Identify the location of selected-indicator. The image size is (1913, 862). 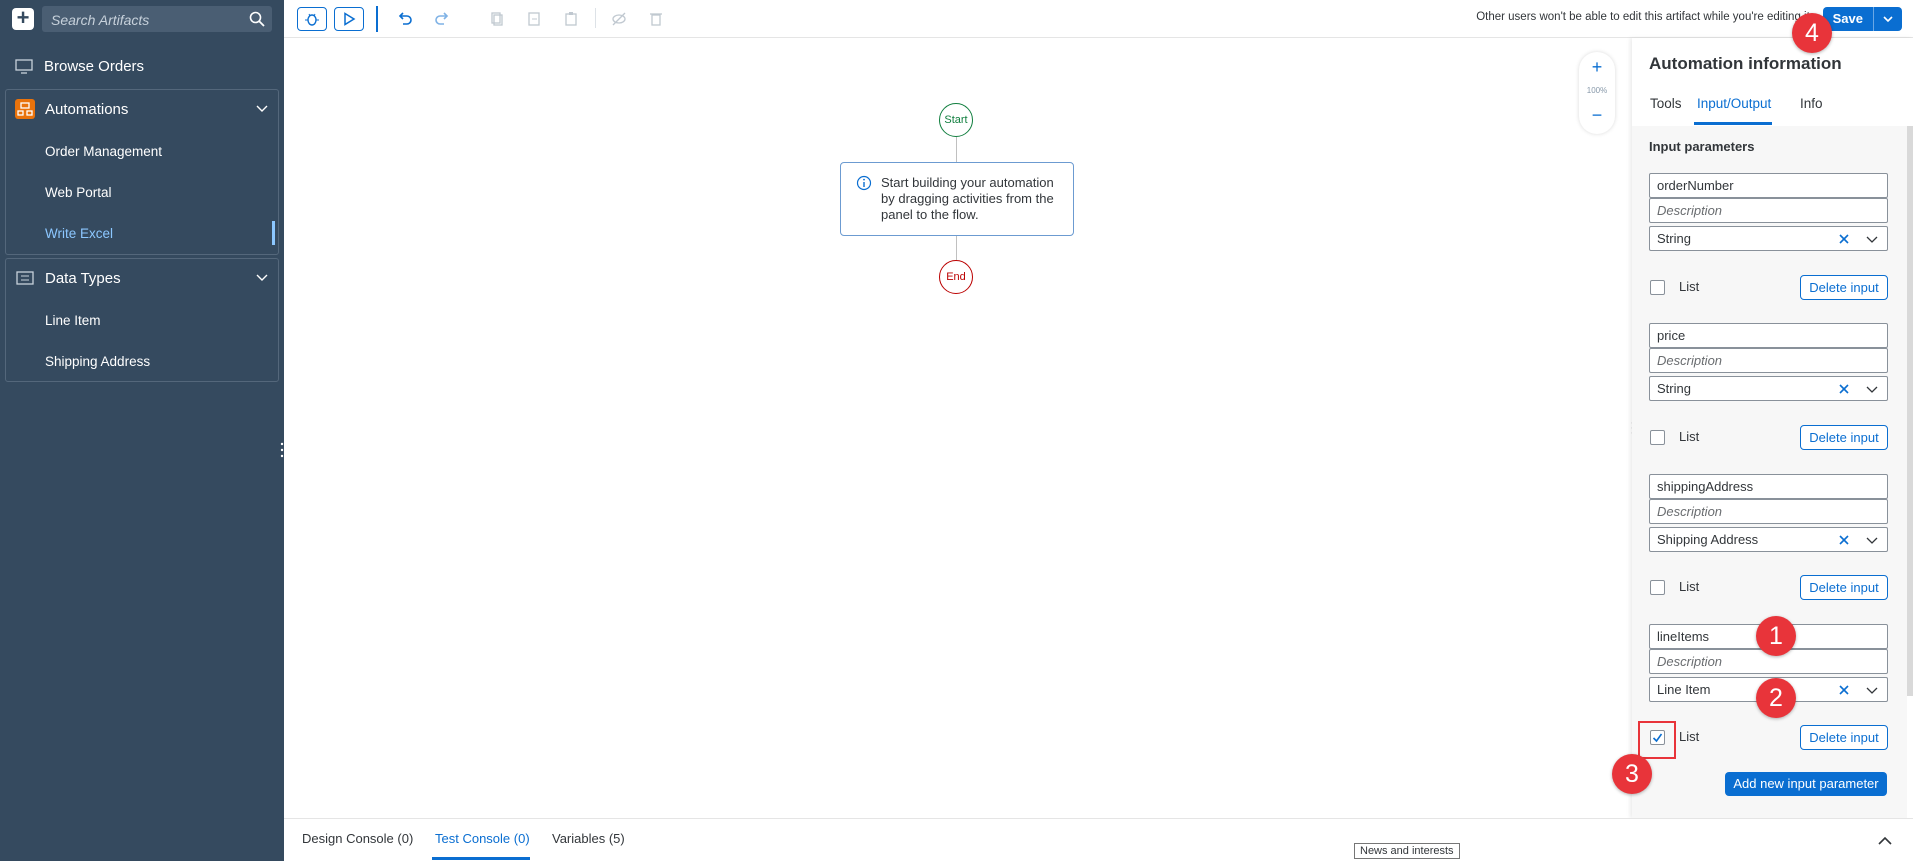
(273, 233).